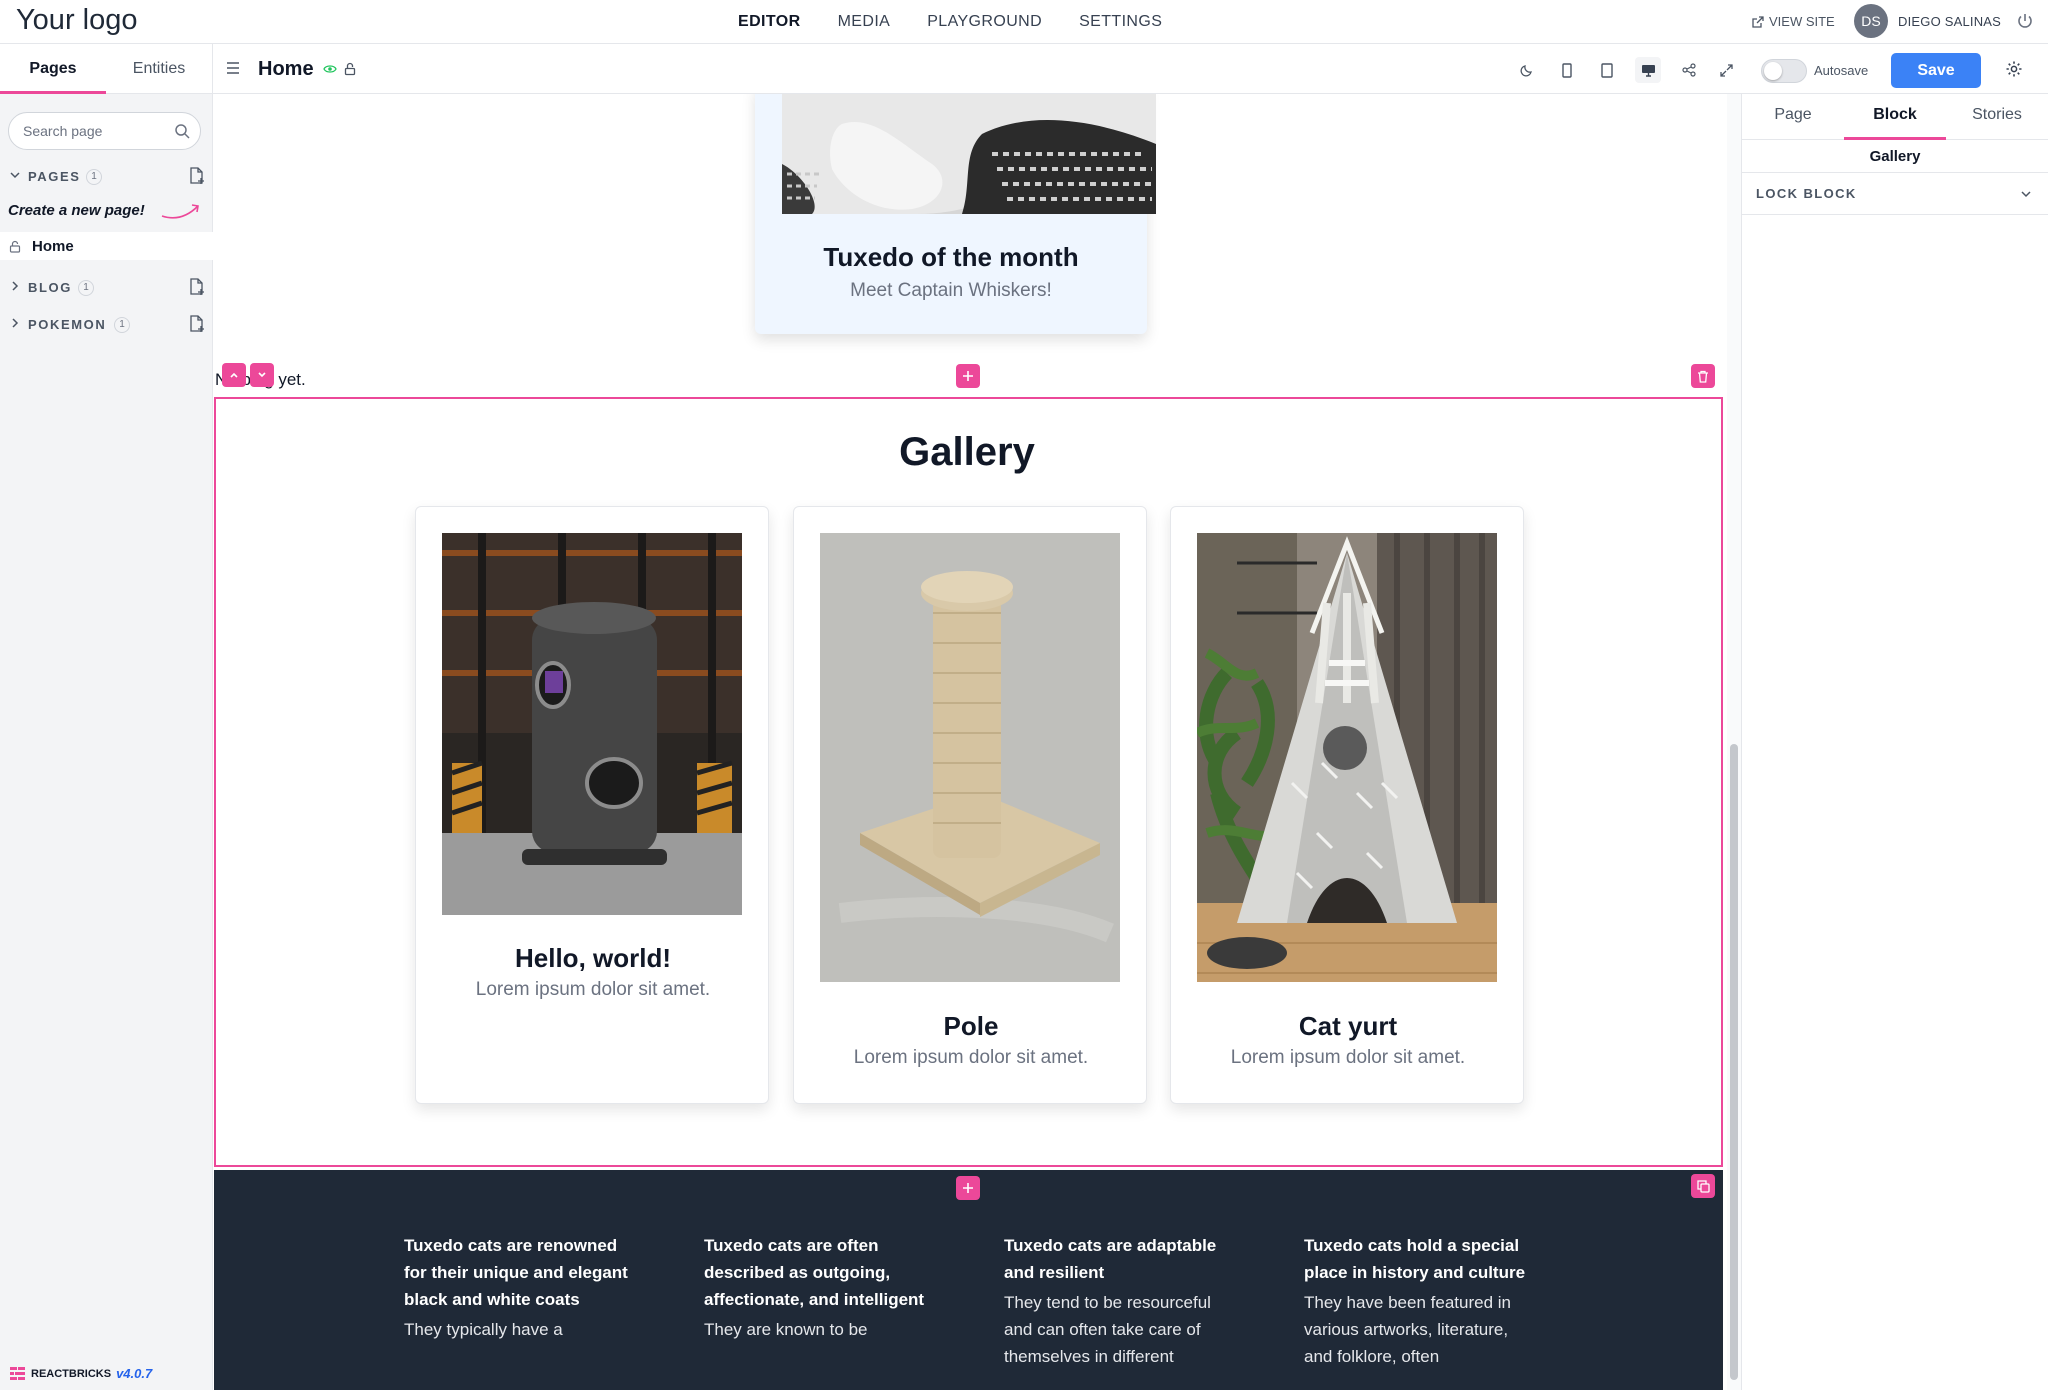 This screenshot has height=1390, width=2048. What do you see at coordinates (67, 324) in the screenshot?
I see `section-label: POKEMON` at bounding box center [67, 324].